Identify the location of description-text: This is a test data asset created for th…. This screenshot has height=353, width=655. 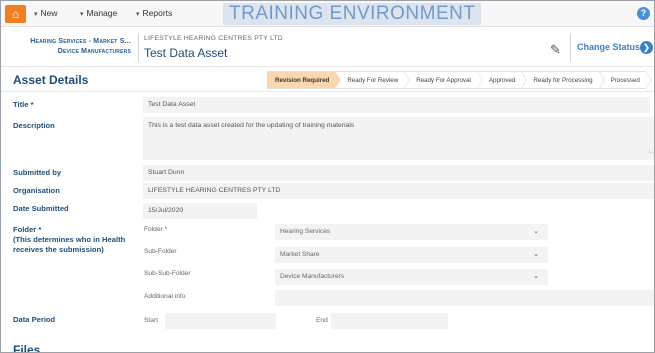
(251, 125).